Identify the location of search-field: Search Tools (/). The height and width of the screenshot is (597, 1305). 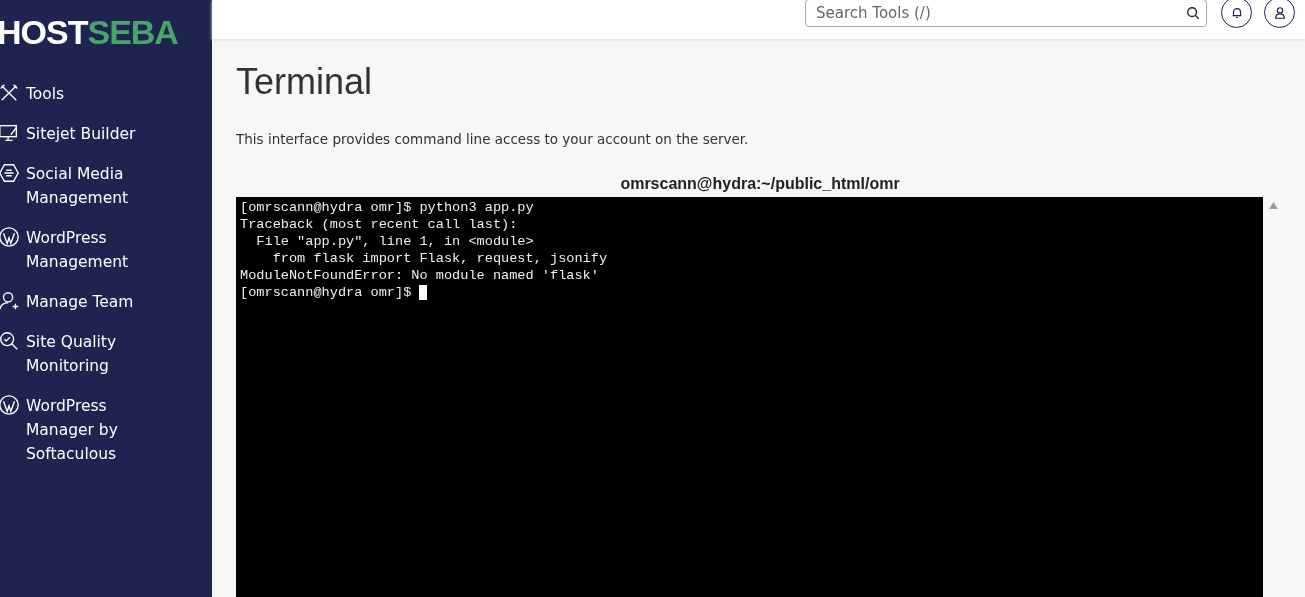
(1006, 13).